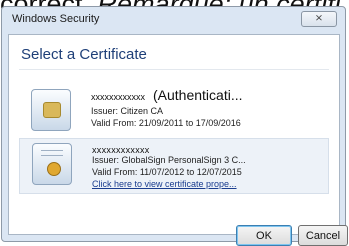 The height and width of the screenshot is (246, 349). I want to click on heading-divider, so click(174, 69).